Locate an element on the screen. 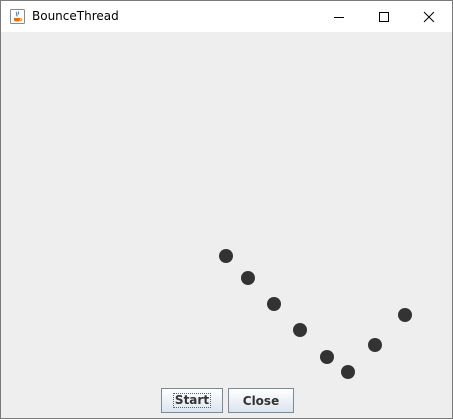 This screenshot has height=419, width=453. maximize-icon is located at coordinates (384, 16).